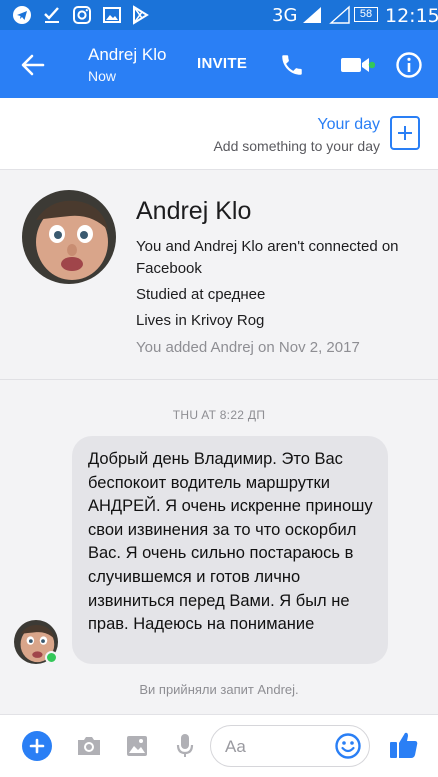  What do you see at coordinates (22, 15) in the screenshot?
I see `telegram-icon` at bounding box center [22, 15].